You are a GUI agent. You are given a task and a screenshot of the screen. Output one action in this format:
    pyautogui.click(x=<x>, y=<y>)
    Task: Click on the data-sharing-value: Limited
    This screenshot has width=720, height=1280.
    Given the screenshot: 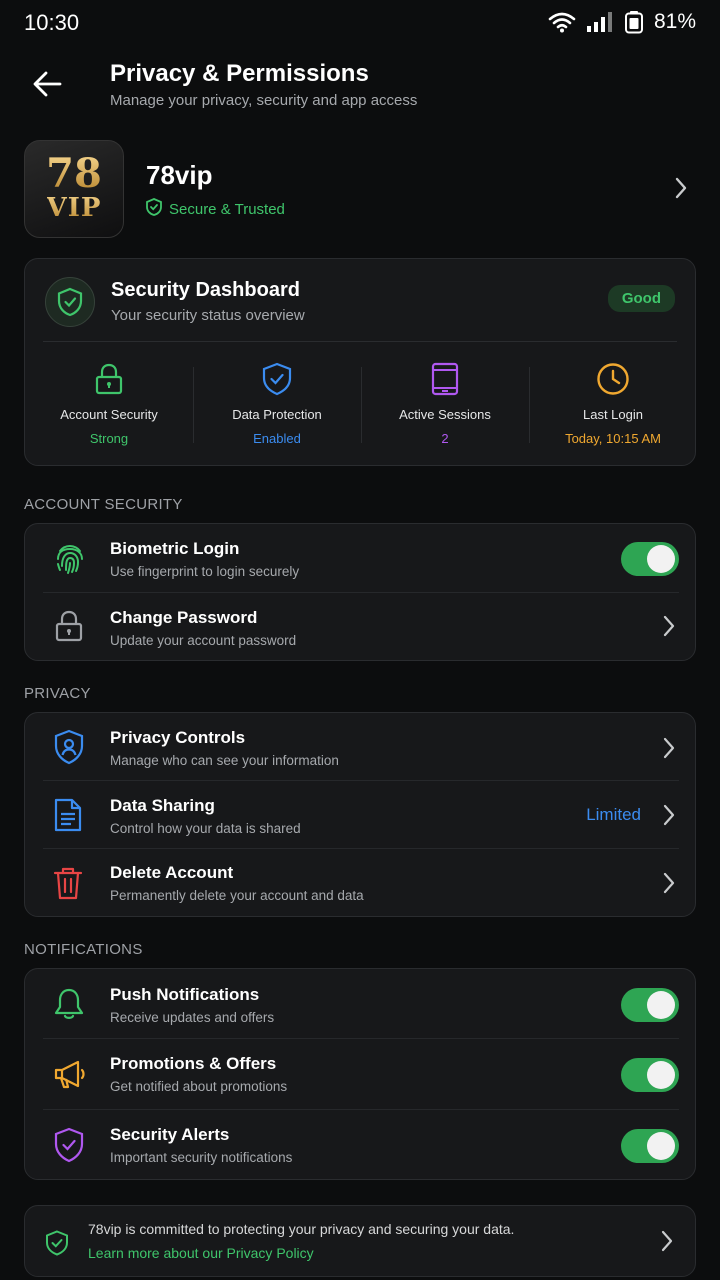 What is the action you would take?
    pyautogui.click(x=613, y=814)
    